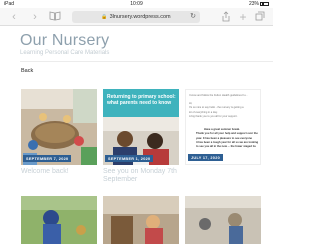 The width and height of the screenshot is (320, 244). Describe the element at coordinates (64, 41) in the screenshot. I see `site-title: Our Nursery` at that location.